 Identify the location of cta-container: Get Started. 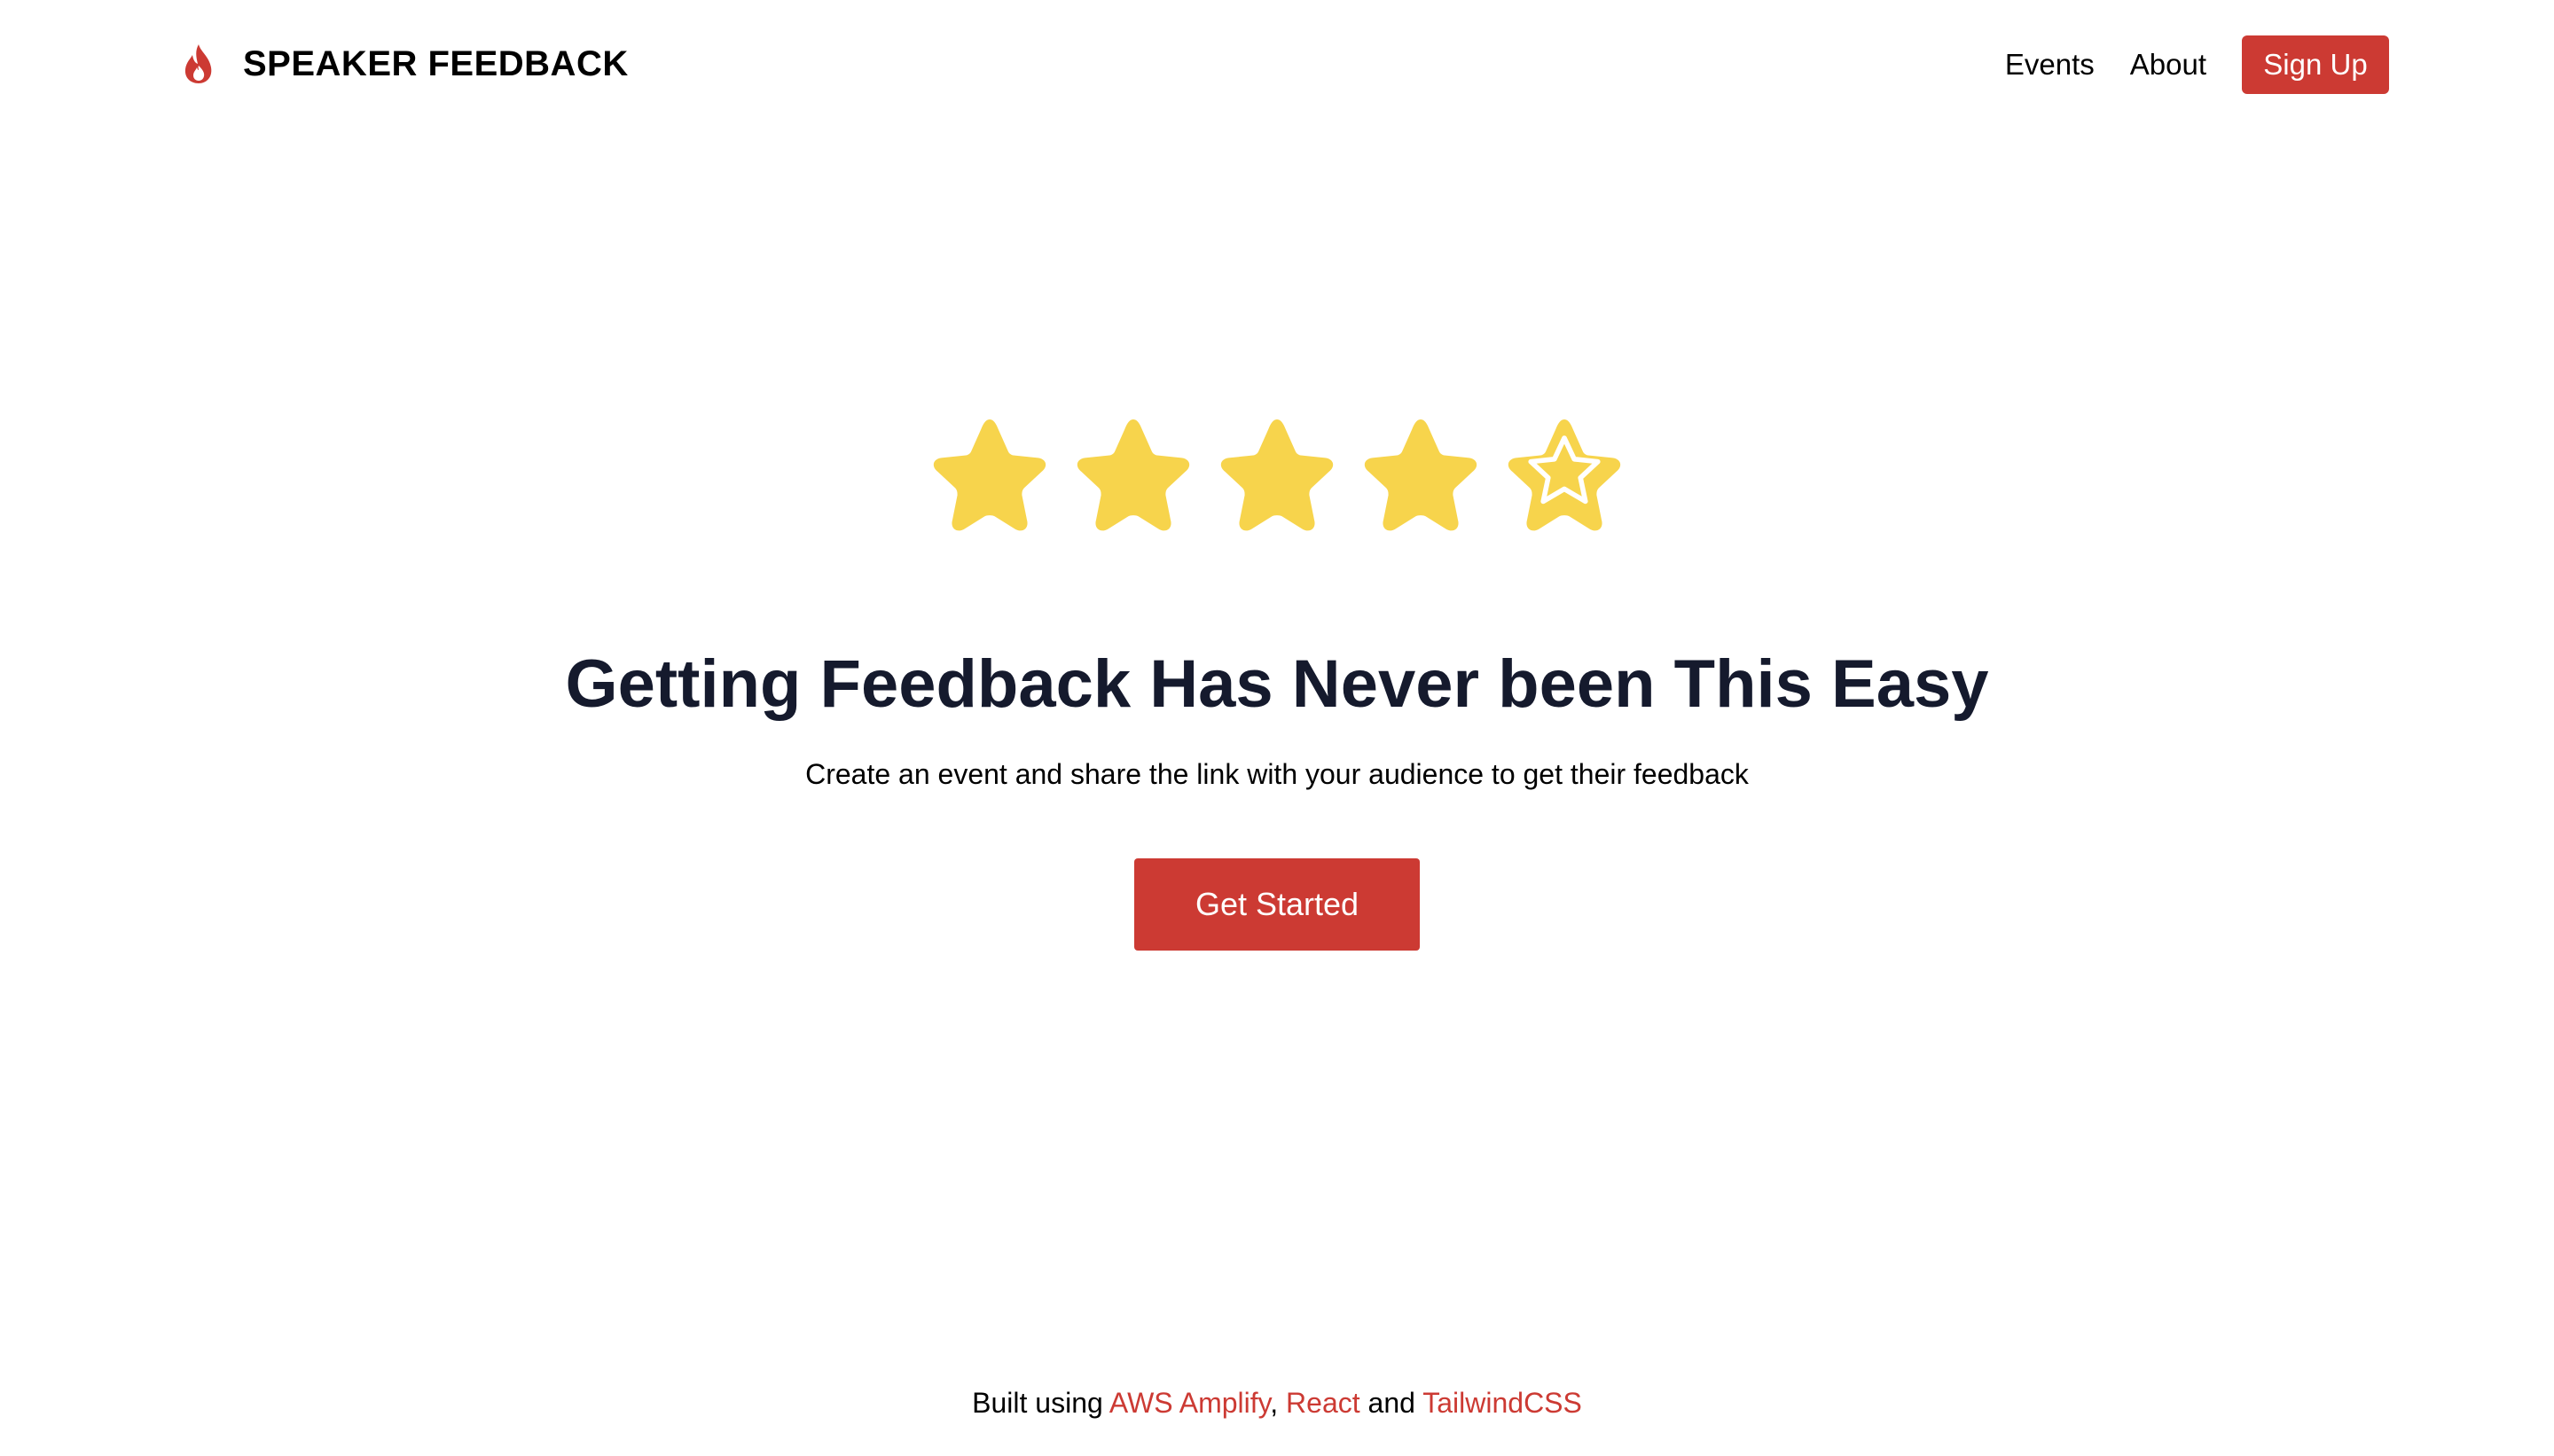
(1277, 904).